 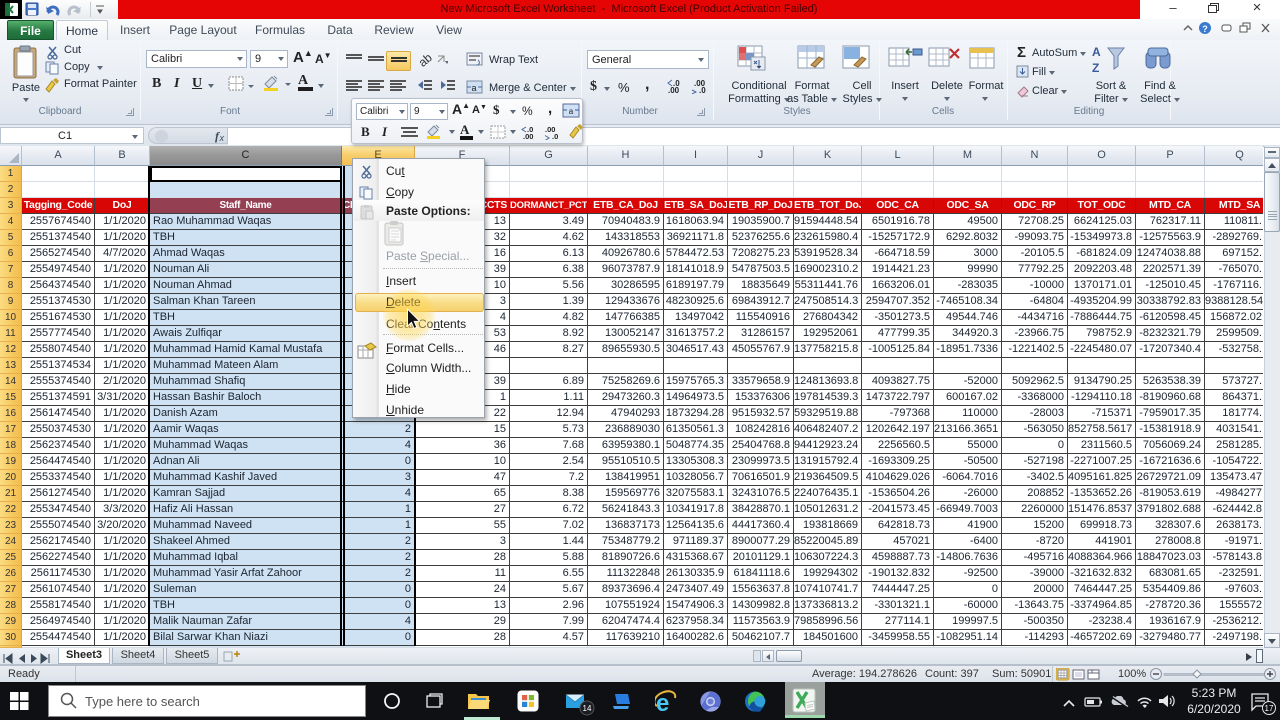 I want to click on svg-text: 17, so click(x=1269, y=708).